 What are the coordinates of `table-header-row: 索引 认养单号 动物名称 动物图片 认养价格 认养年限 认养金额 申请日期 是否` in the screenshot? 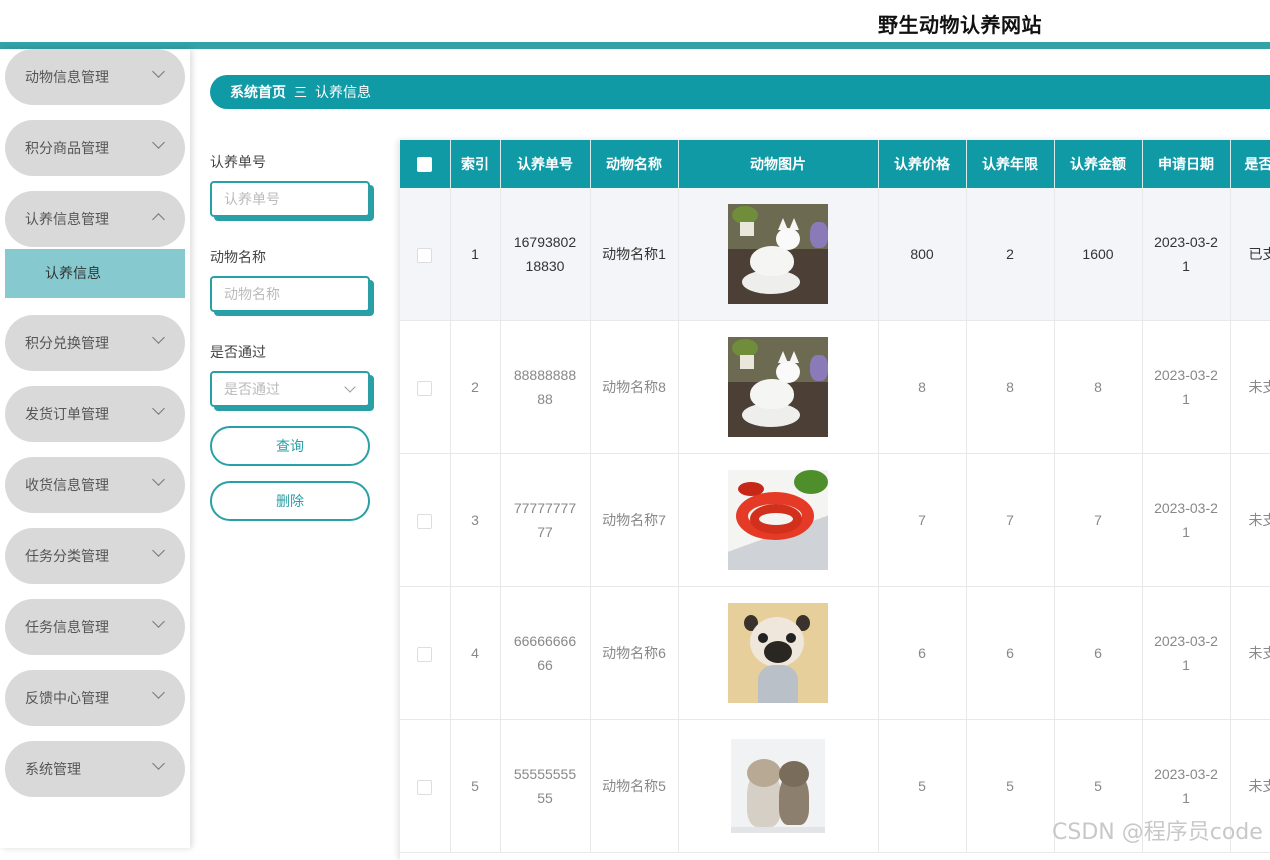 It's located at (835, 164).